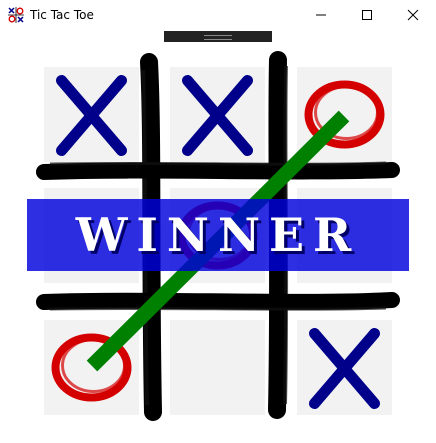 This screenshot has width=436, height=443. Describe the element at coordinates (91, 367) in the screenshot. I see `board-cell-r3-c1` at that location.